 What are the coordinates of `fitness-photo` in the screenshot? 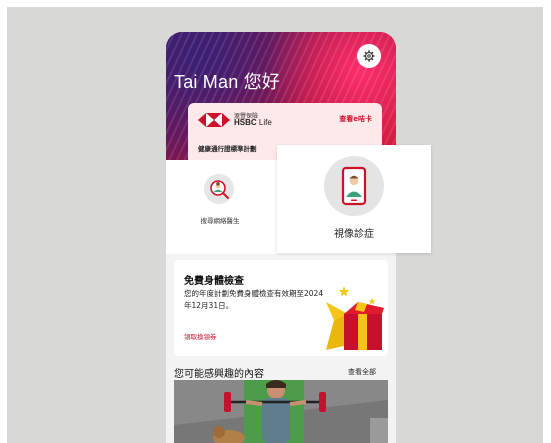 It's located at (281, 411).